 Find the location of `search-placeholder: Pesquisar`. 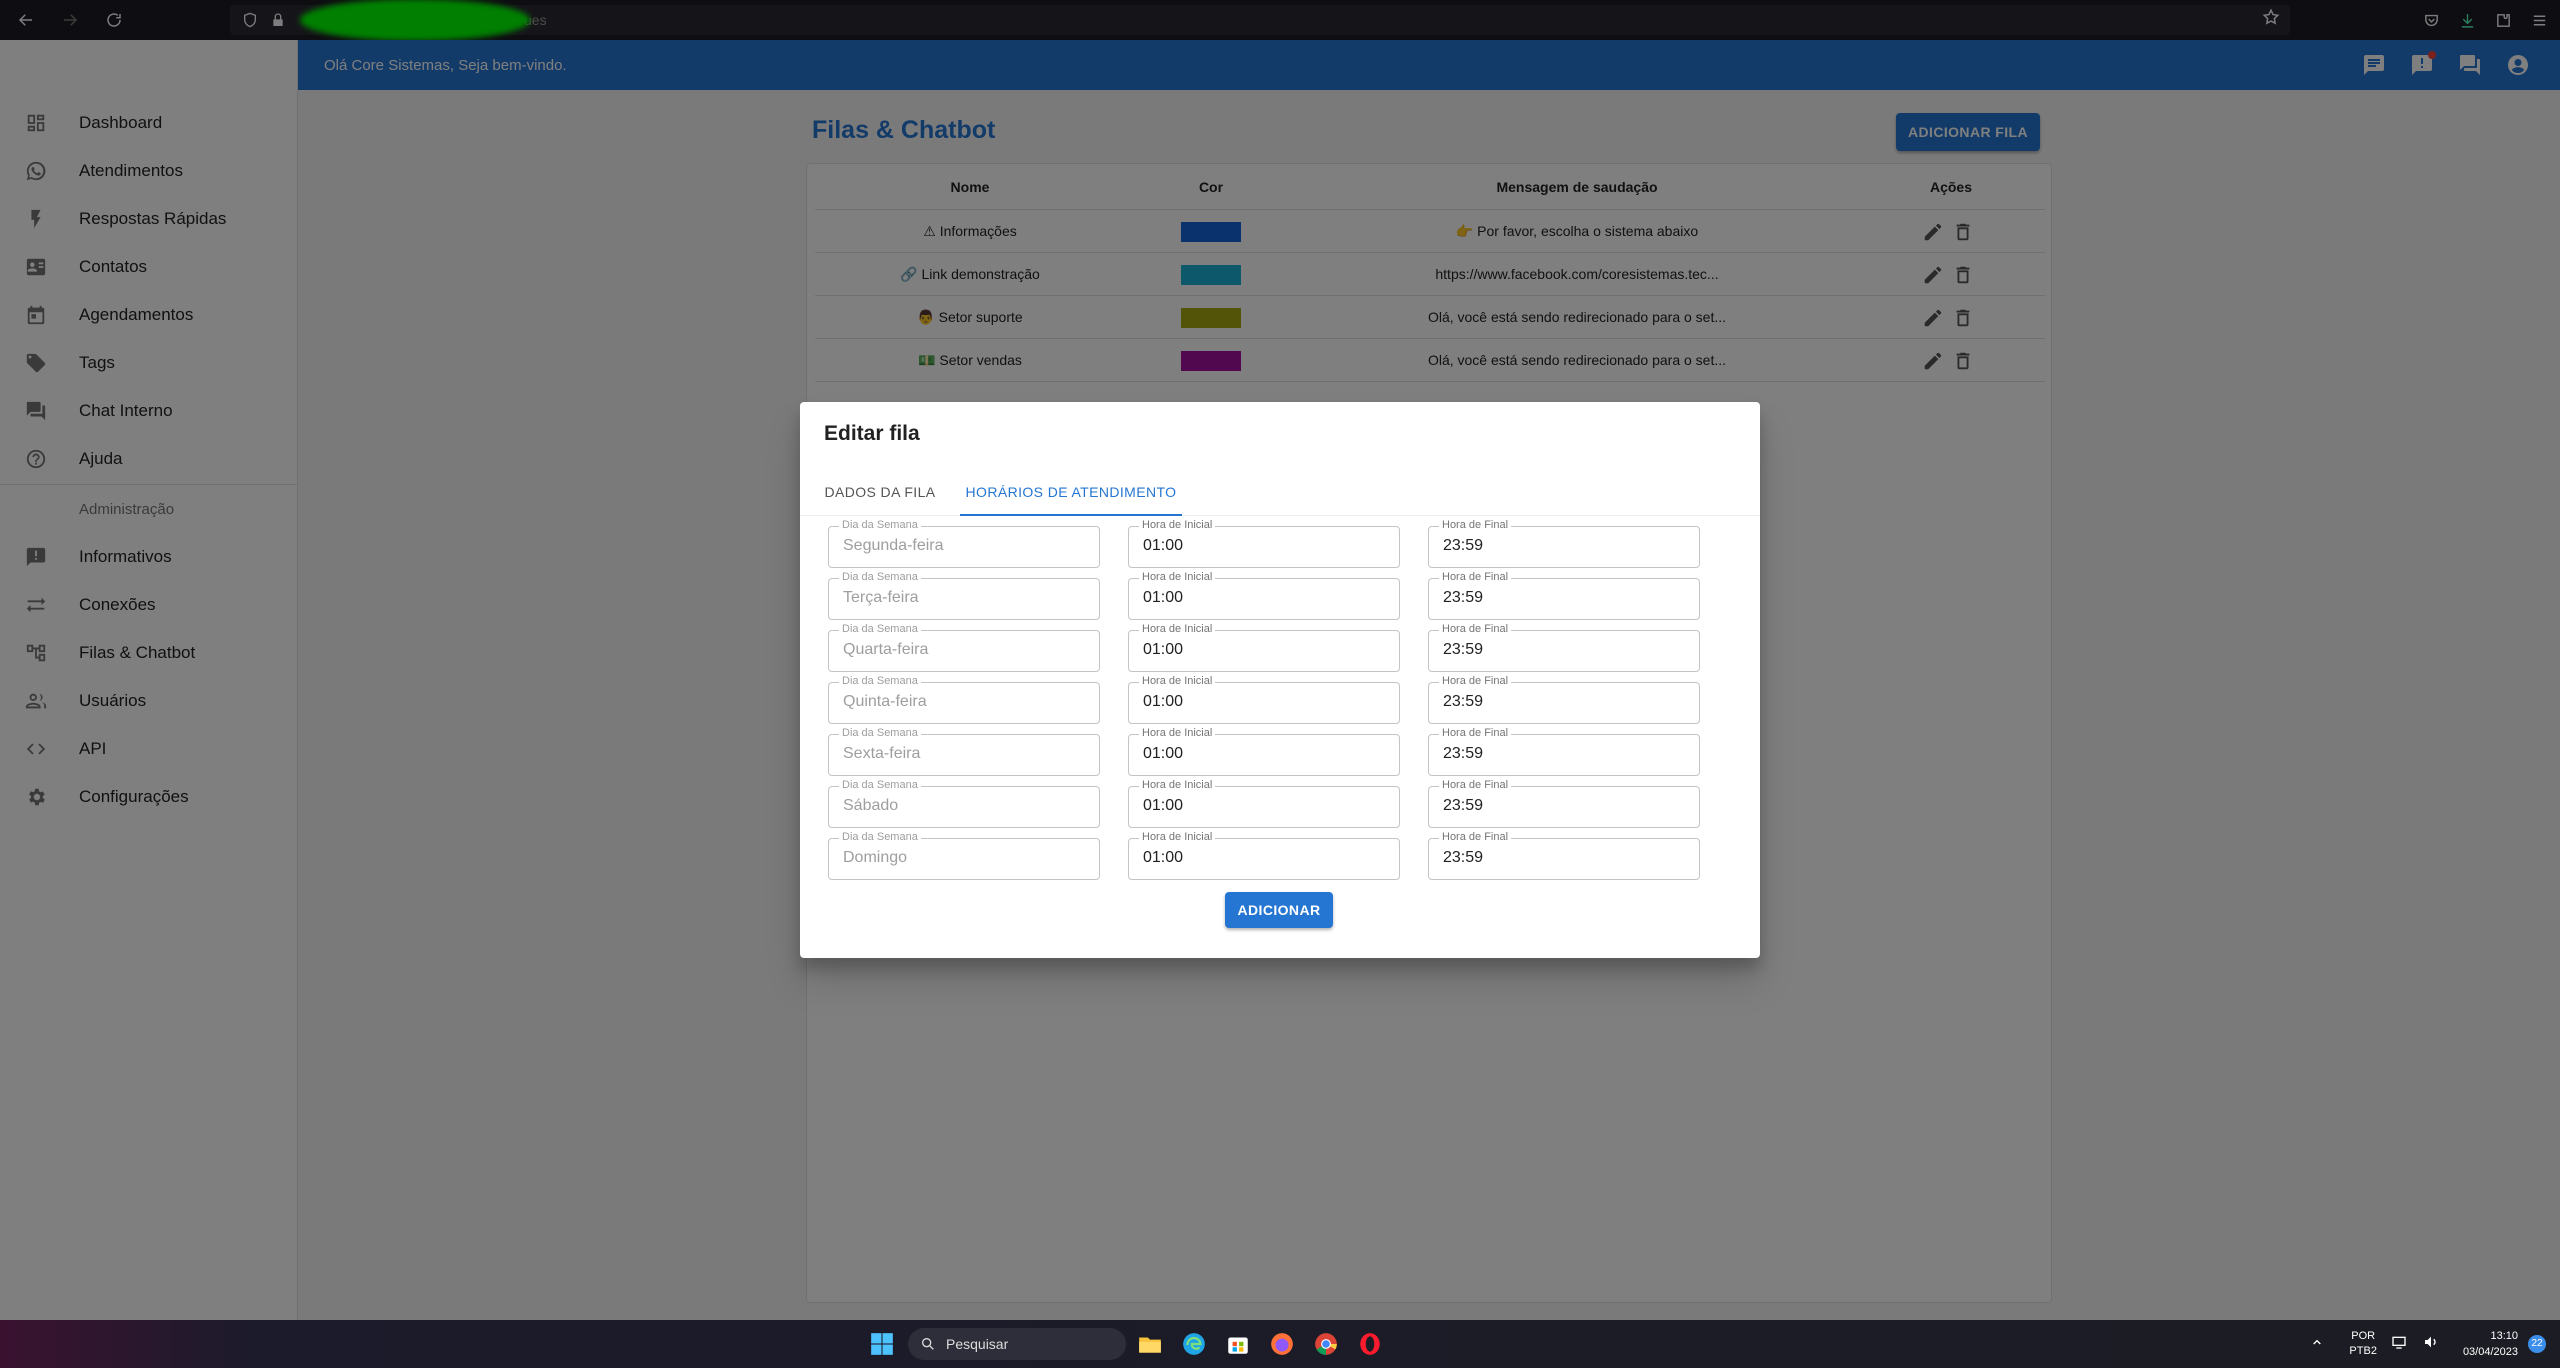

search-placeholder: Pesquisar is located at coordinates (977, 1344).